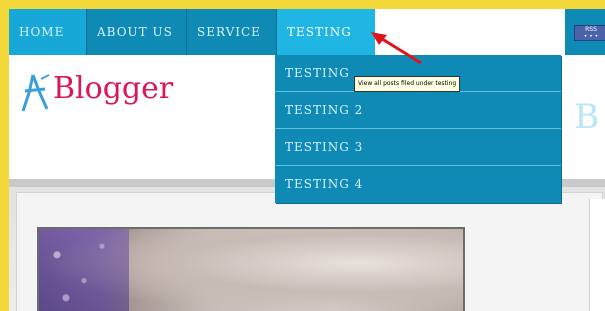 The image size is (605, 311). What do you see at coordinates (597, 255) in the screenshot?
I see `sidebar-panel` at bounding box center [597, 255].